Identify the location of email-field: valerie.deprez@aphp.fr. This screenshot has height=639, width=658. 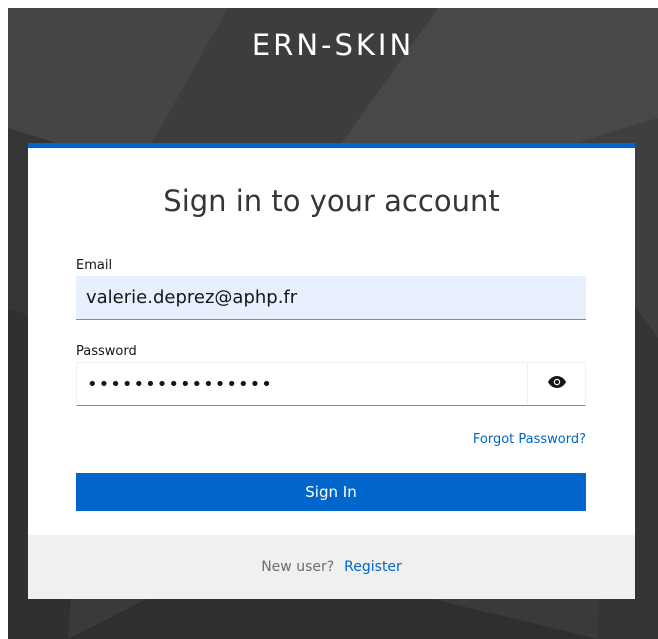
(331, 298).